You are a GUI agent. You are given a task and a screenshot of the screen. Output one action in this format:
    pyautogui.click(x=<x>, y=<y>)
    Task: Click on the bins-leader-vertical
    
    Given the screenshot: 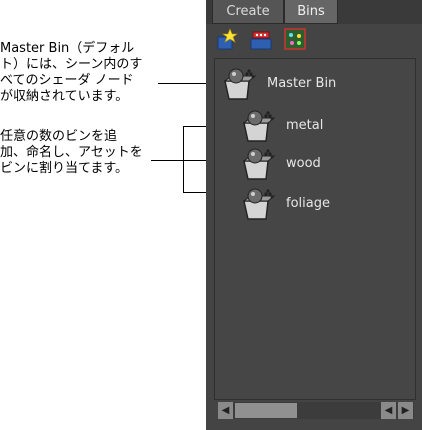 What is the action you would take?
    pyautogui.click(x=183, y=159)
    